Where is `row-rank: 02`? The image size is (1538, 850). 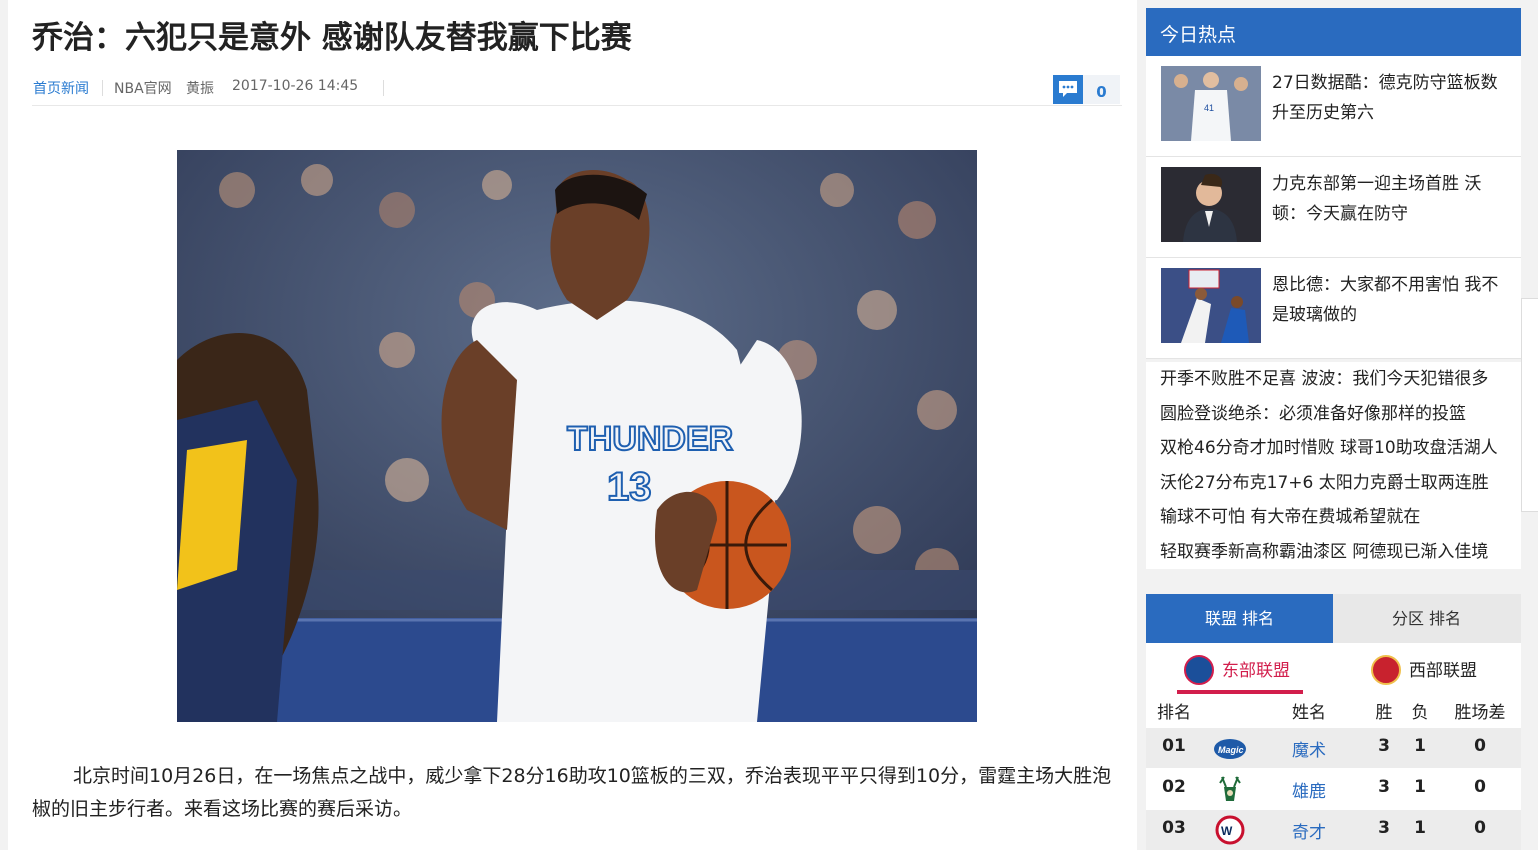 row-rank: 02 is located at coordinates (1174, 787).